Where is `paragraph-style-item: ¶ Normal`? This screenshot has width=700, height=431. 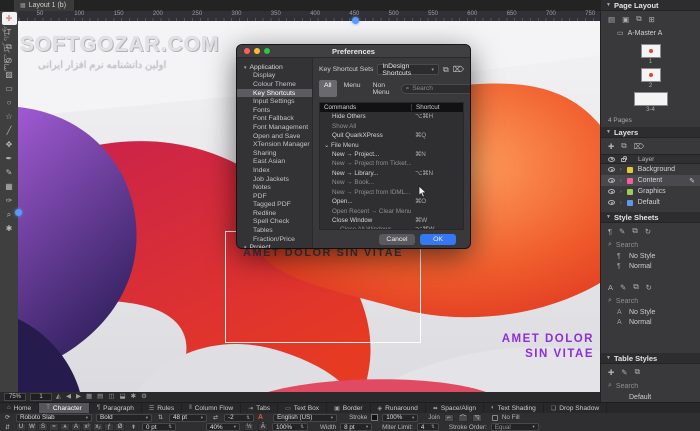
paragraph-style-item: ¶ Normal is located at coordinates (650, 266).